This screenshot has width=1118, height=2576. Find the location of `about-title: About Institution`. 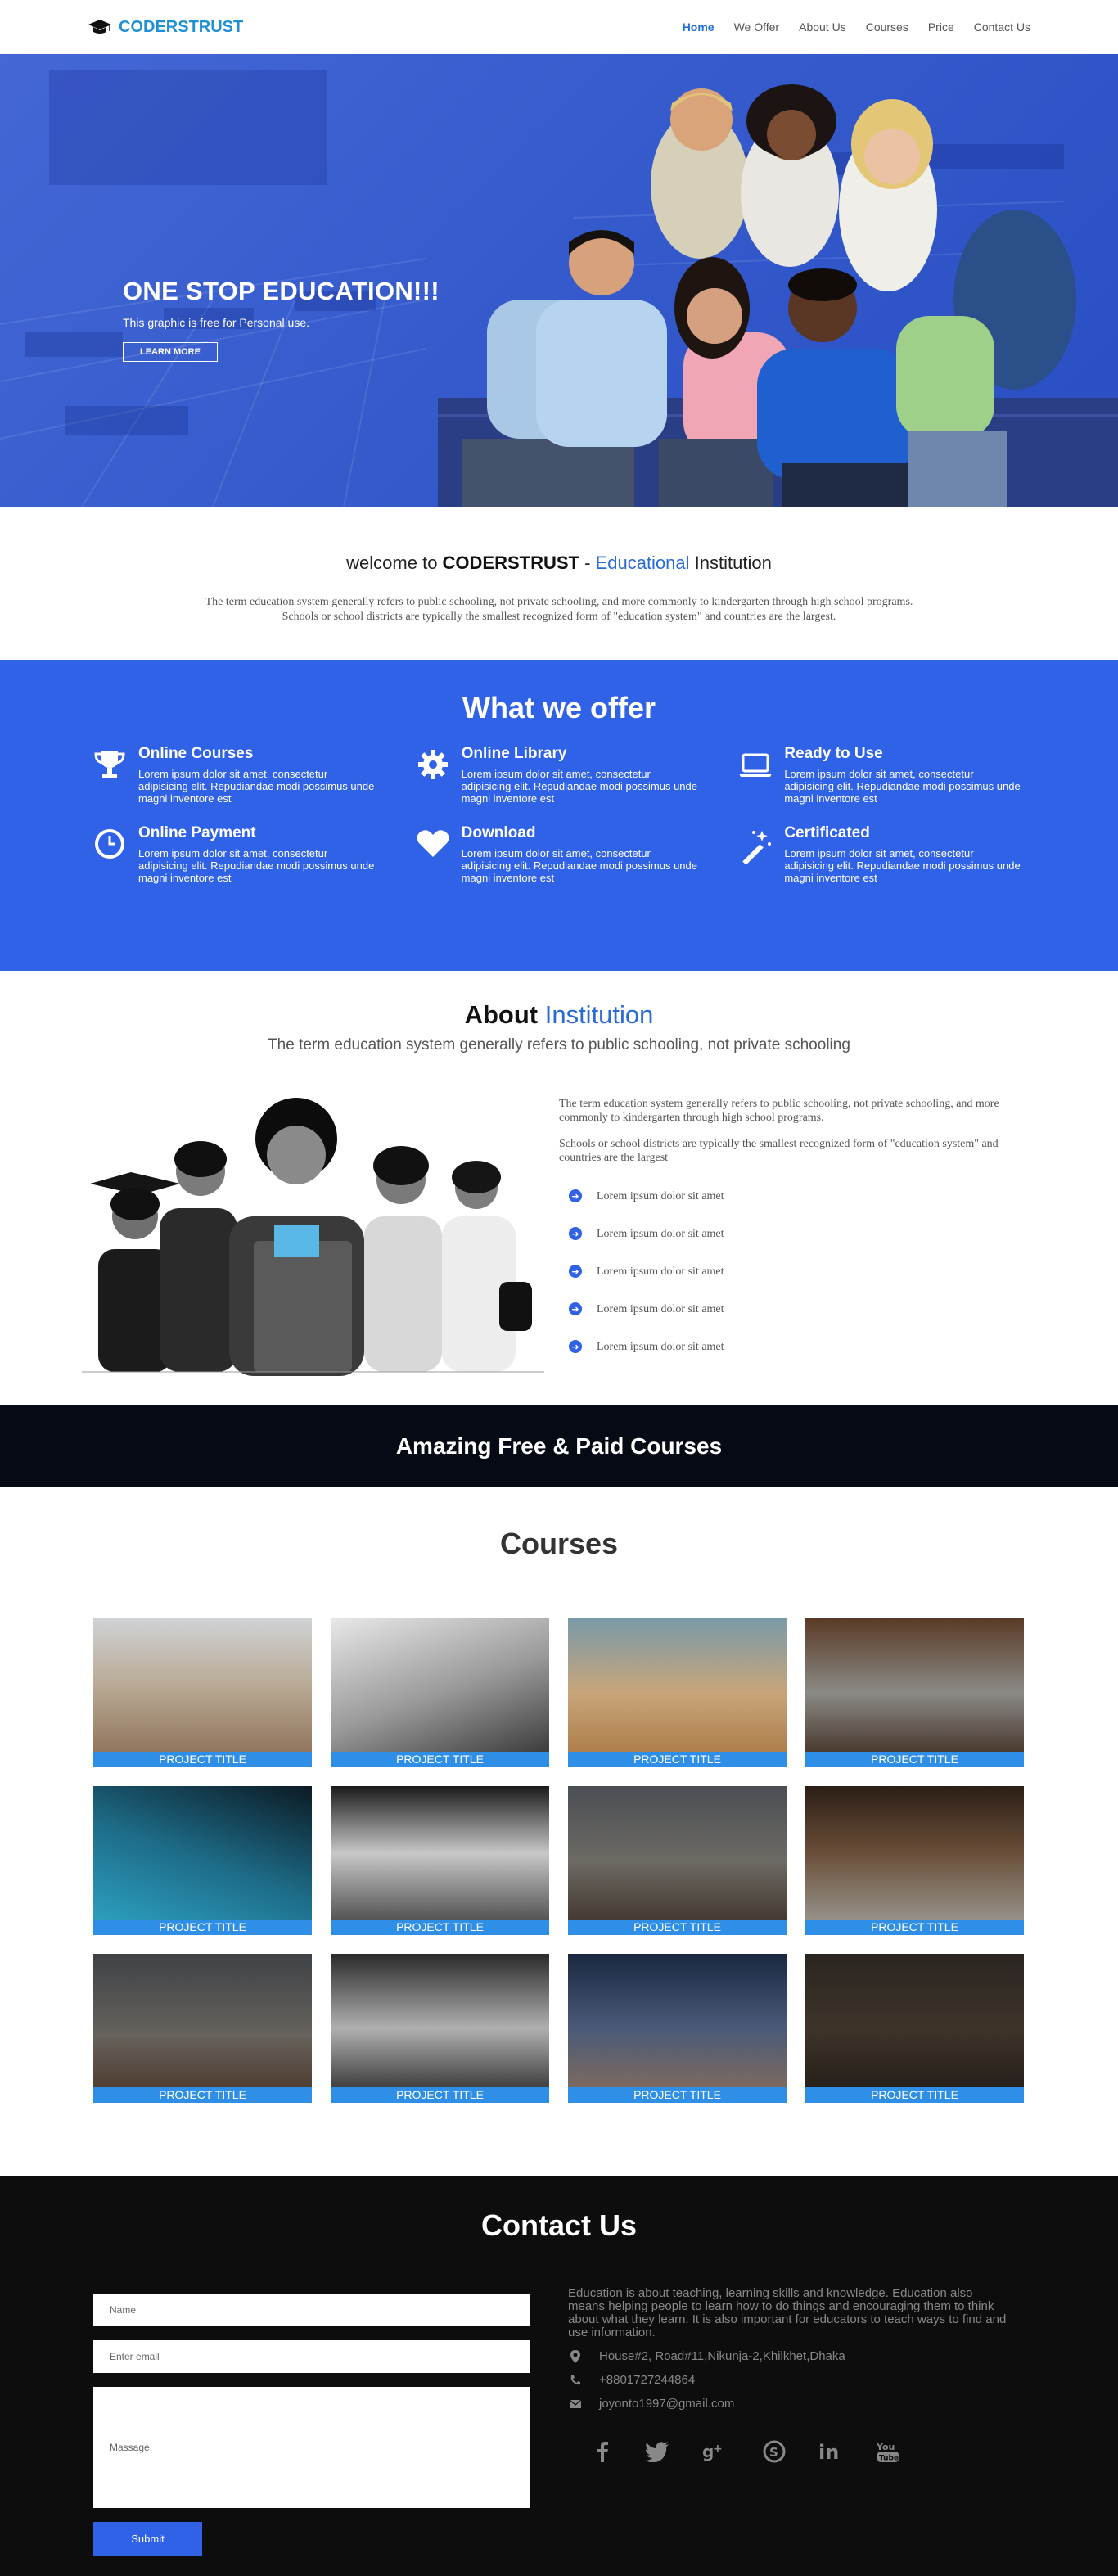

about-title: About Institution is located at coordinates (559, 1000).